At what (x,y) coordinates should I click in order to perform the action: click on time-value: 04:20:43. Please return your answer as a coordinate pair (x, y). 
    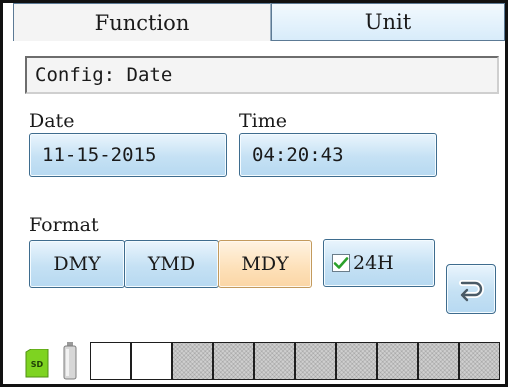
    Looking at the image, I should click on (298, 155).